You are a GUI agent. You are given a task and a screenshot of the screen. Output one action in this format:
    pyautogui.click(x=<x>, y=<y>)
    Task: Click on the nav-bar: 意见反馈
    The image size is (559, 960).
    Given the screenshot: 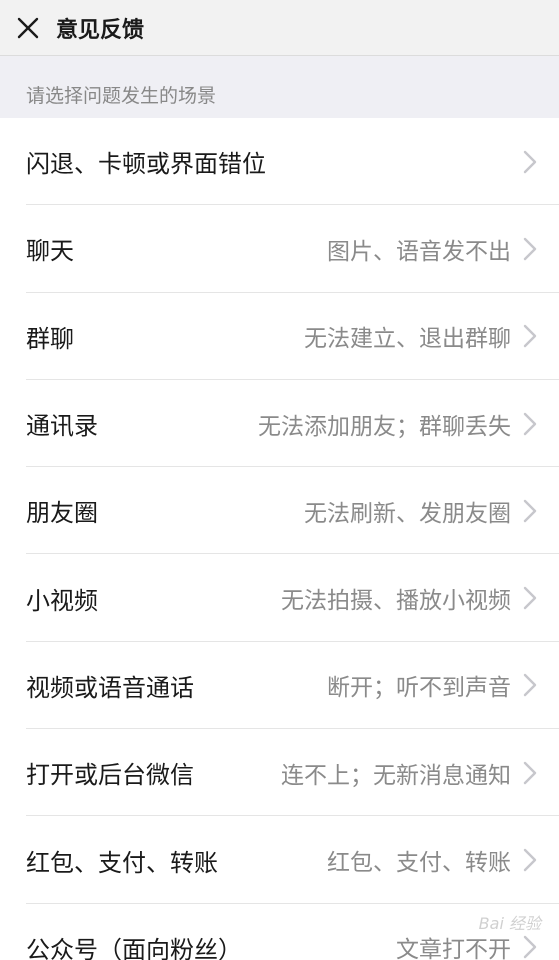 What is the action you would take?
    pyautogui.click(x=279, y=28)
    